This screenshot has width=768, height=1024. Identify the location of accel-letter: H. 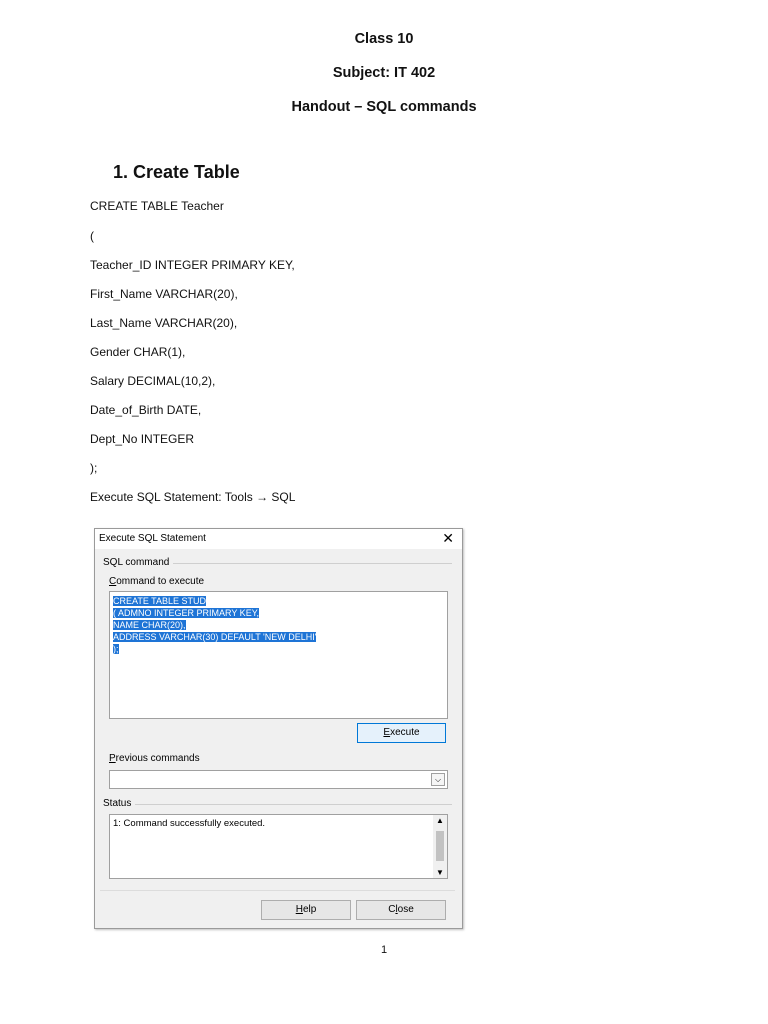
(299, 909).